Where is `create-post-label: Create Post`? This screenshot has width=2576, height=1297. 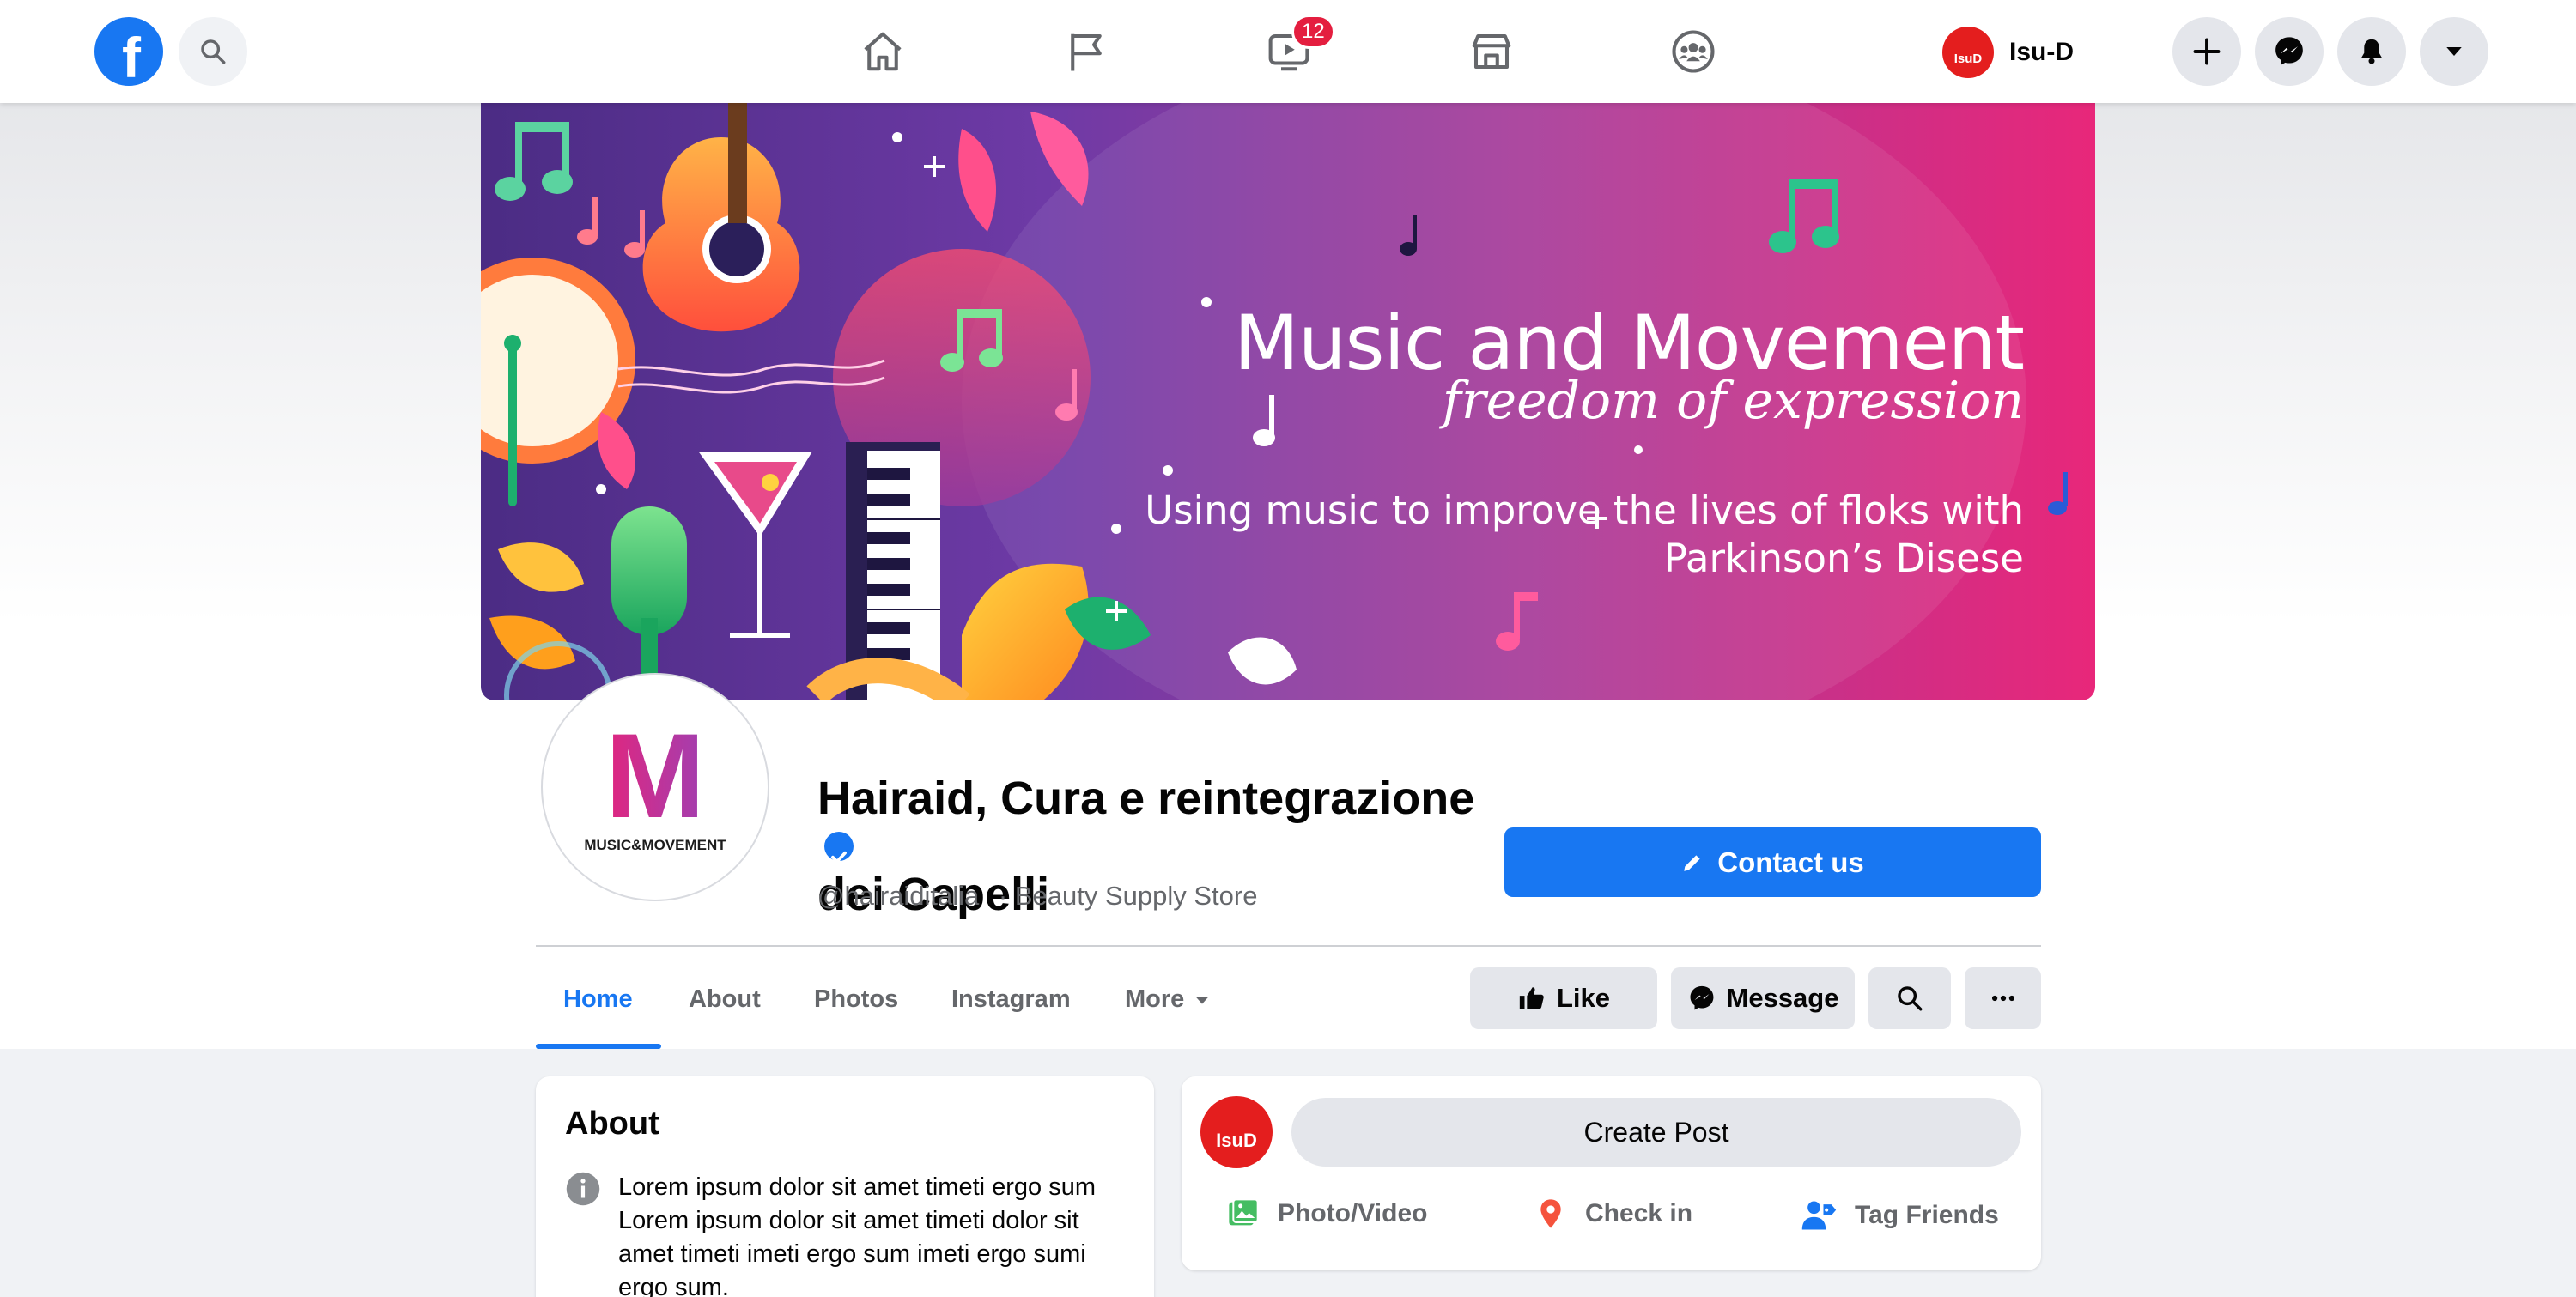
create-post-label: Create Post is located at coordinates (1656, 1132).